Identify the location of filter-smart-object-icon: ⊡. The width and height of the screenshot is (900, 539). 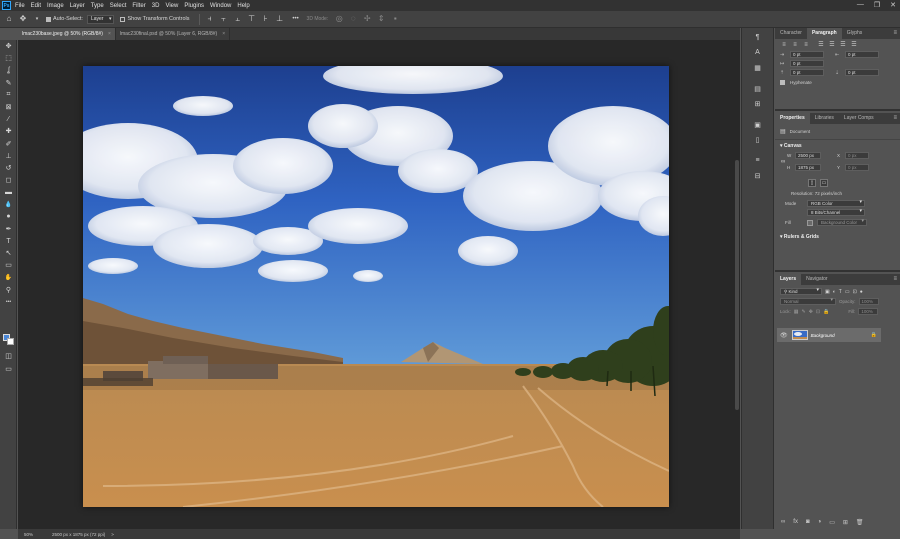
(855, 292).